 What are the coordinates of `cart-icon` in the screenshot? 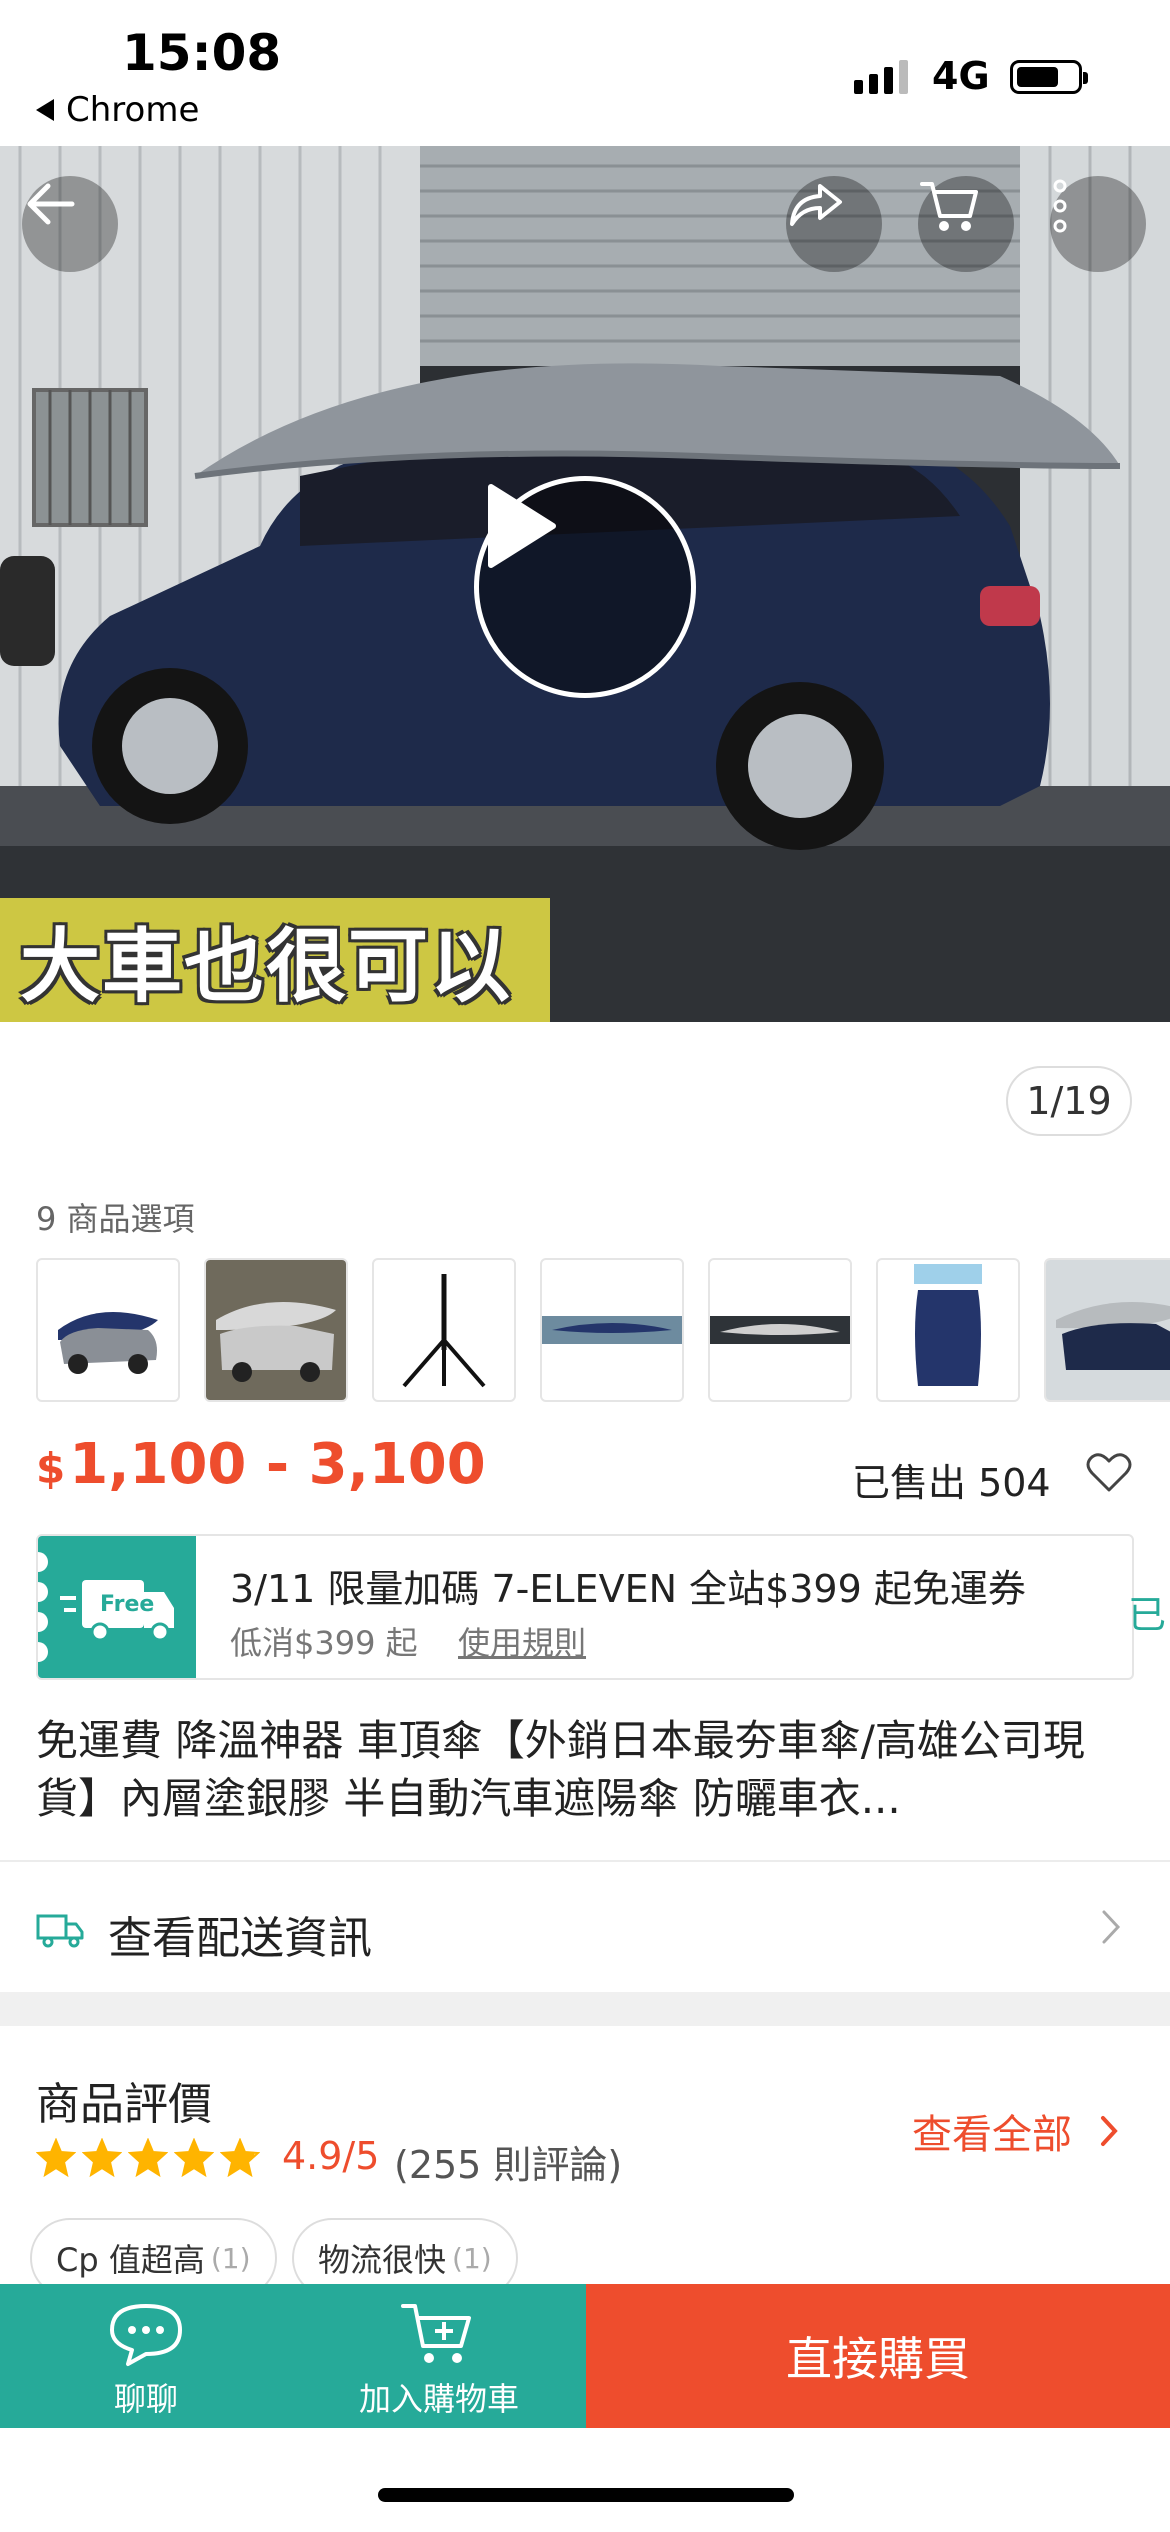 It's located at (949, 206).